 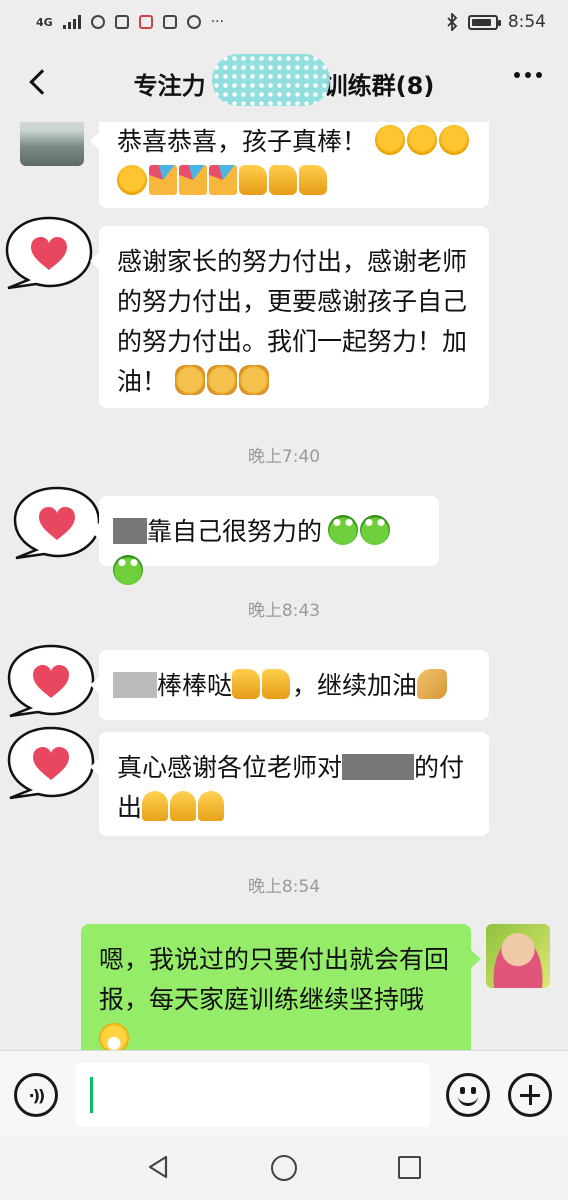 What do you see at coordinates (114, 1036) in the screenshot?
I see `emoji-grin` at bounding box center [114, 1036].